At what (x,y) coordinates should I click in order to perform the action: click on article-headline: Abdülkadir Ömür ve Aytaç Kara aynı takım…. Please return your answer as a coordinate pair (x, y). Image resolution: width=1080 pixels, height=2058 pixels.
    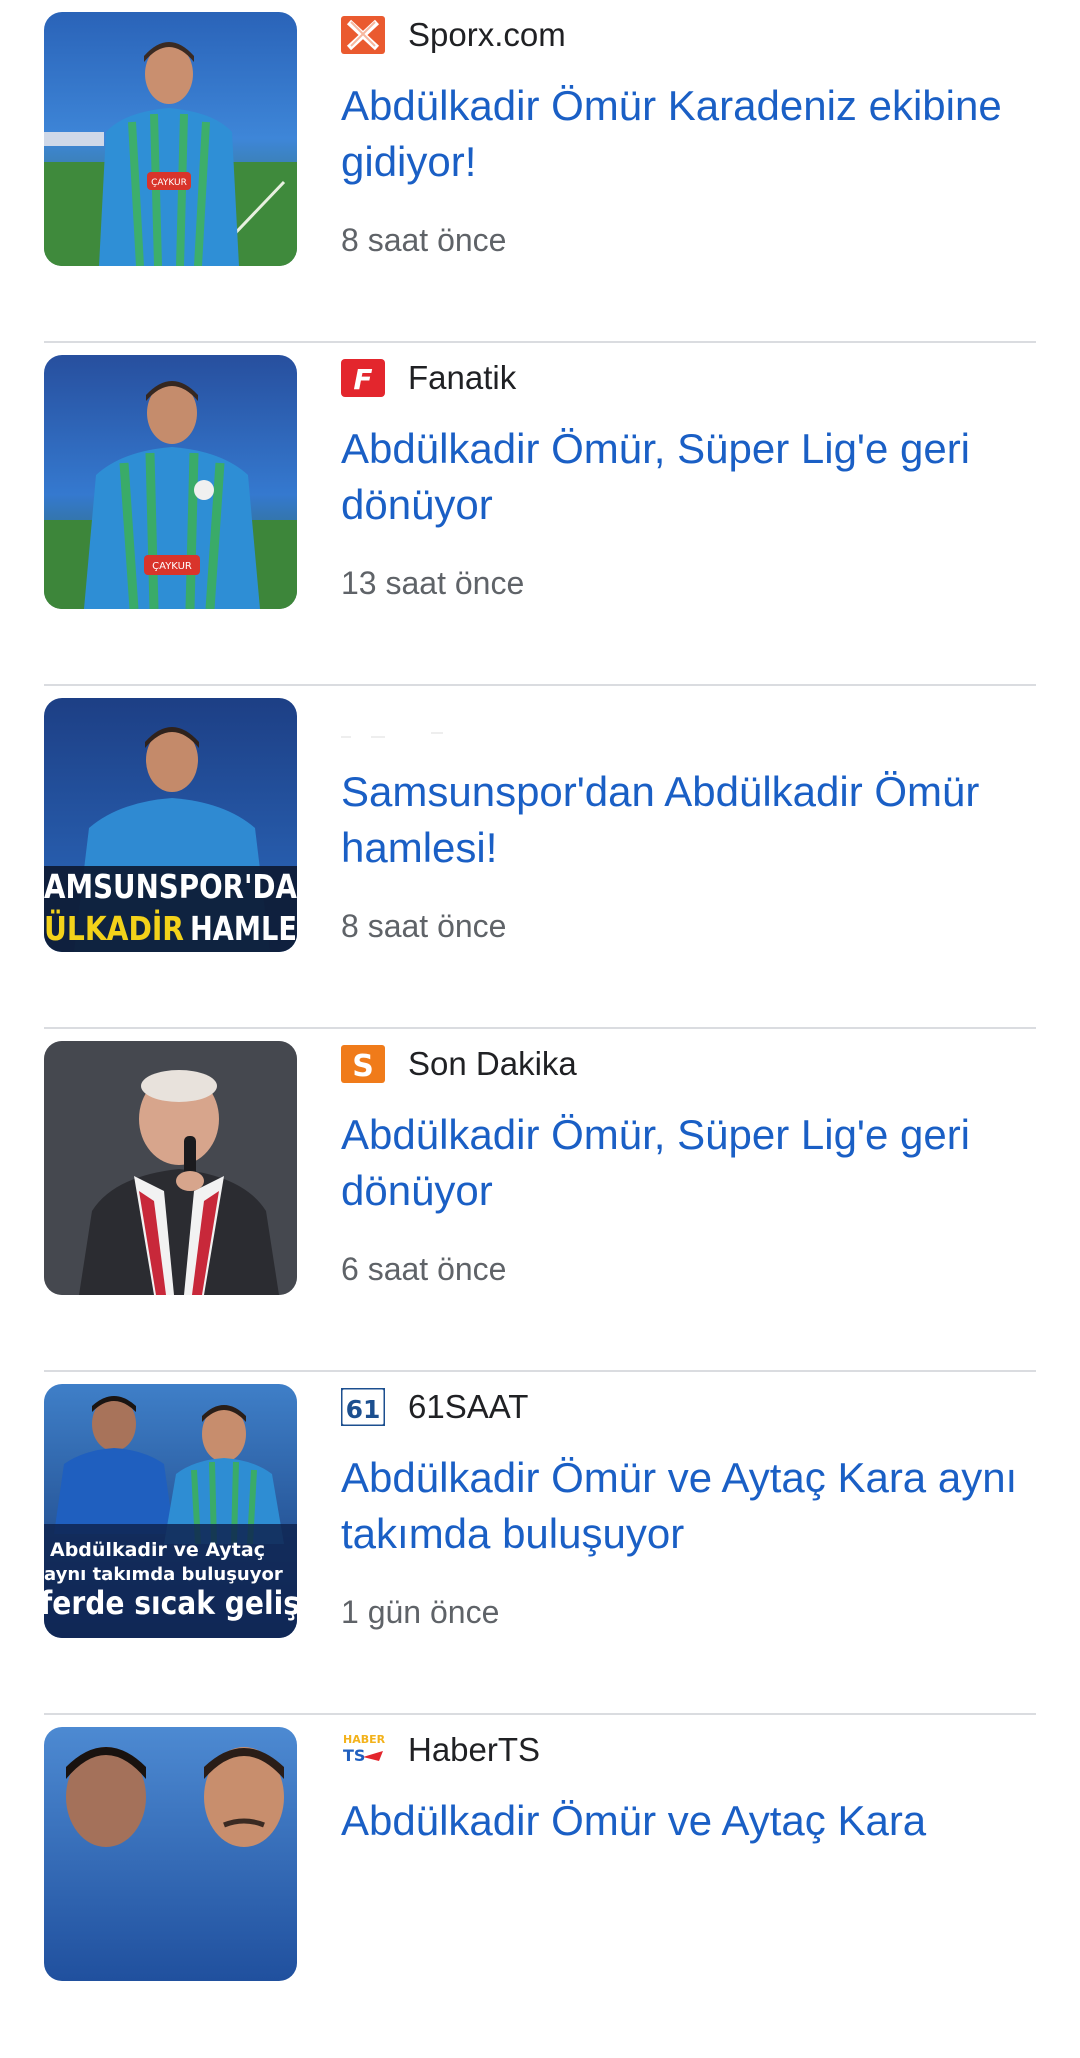
    Looking at the image, I should click on (691, 1506).